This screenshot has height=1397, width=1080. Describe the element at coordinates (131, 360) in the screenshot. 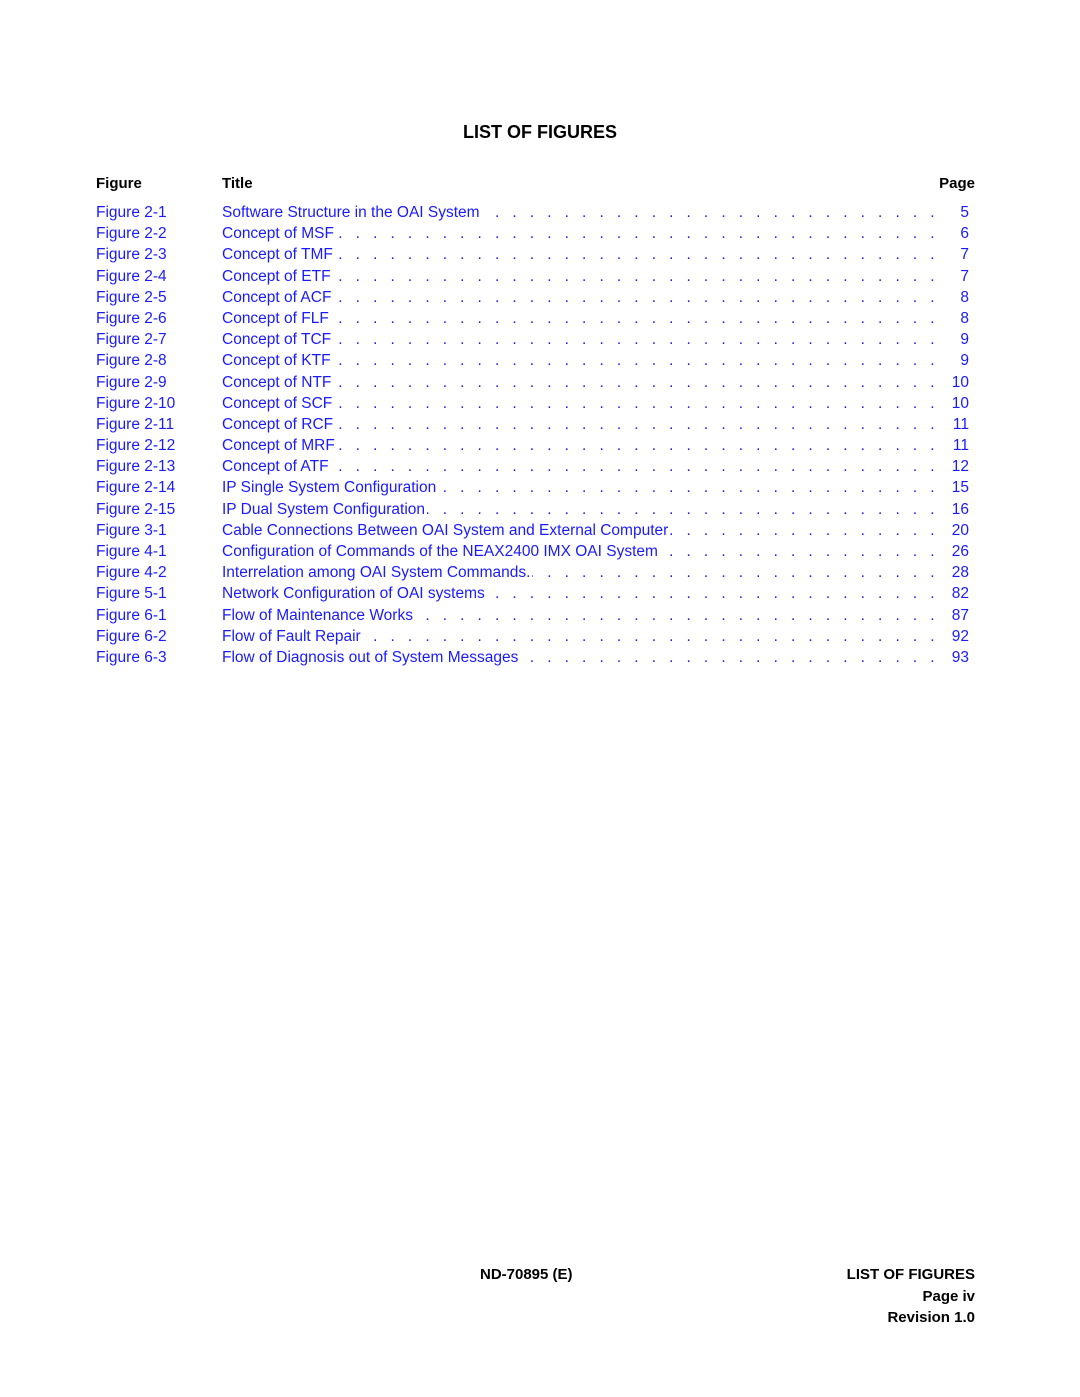

I see `figure-number-link: Figure 2-8` at that location.